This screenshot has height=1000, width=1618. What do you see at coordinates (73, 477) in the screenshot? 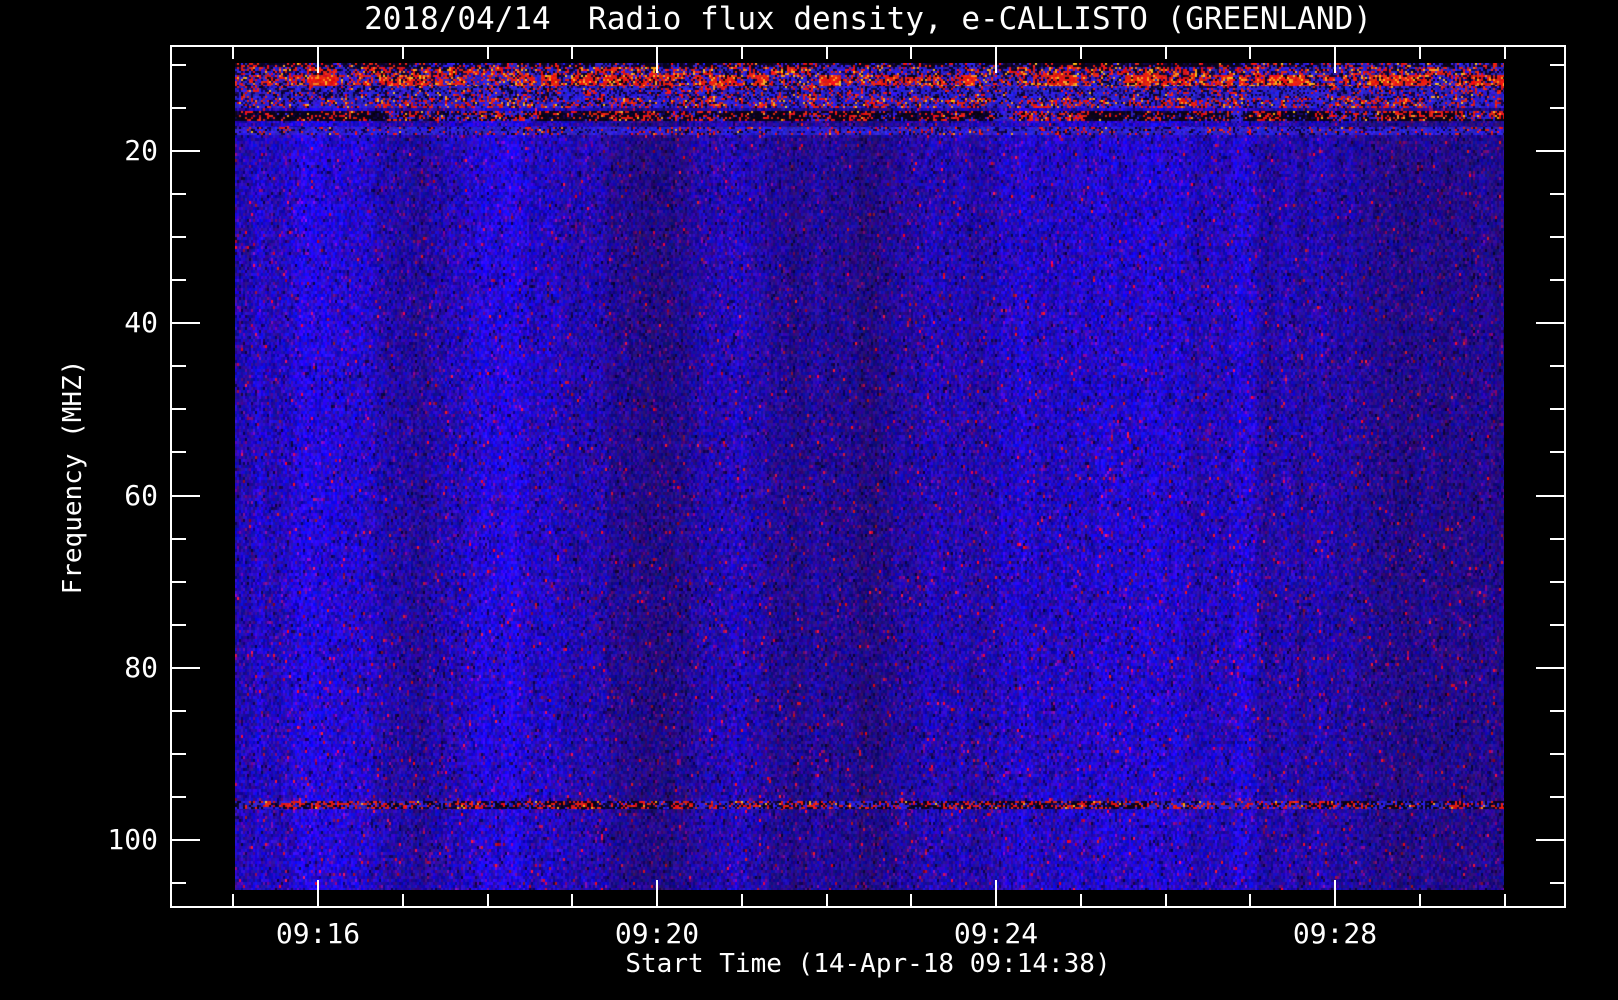
I see `y-axis-label: Frequency (MHZ)` at bounding box center [73, 477].